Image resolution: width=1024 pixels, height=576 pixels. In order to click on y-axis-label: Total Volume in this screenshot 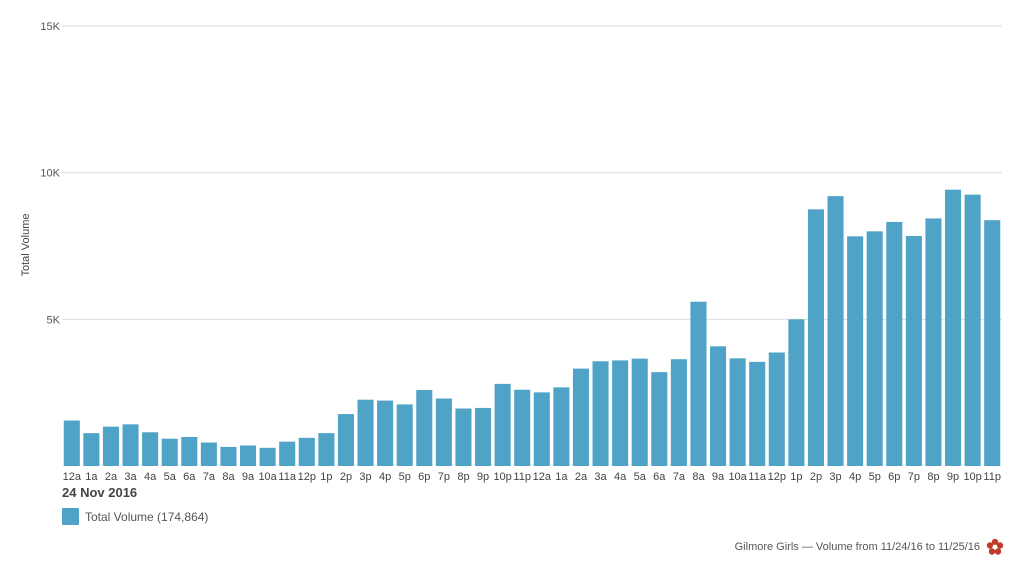, I will do `click(26, 245)`.